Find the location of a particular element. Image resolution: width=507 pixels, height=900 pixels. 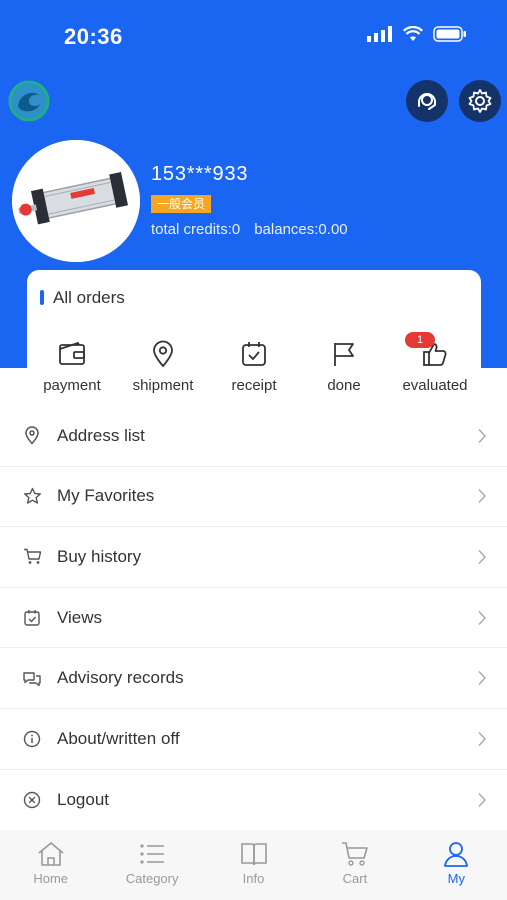

tab-category-label: Category is located at coordinates (152, 878).